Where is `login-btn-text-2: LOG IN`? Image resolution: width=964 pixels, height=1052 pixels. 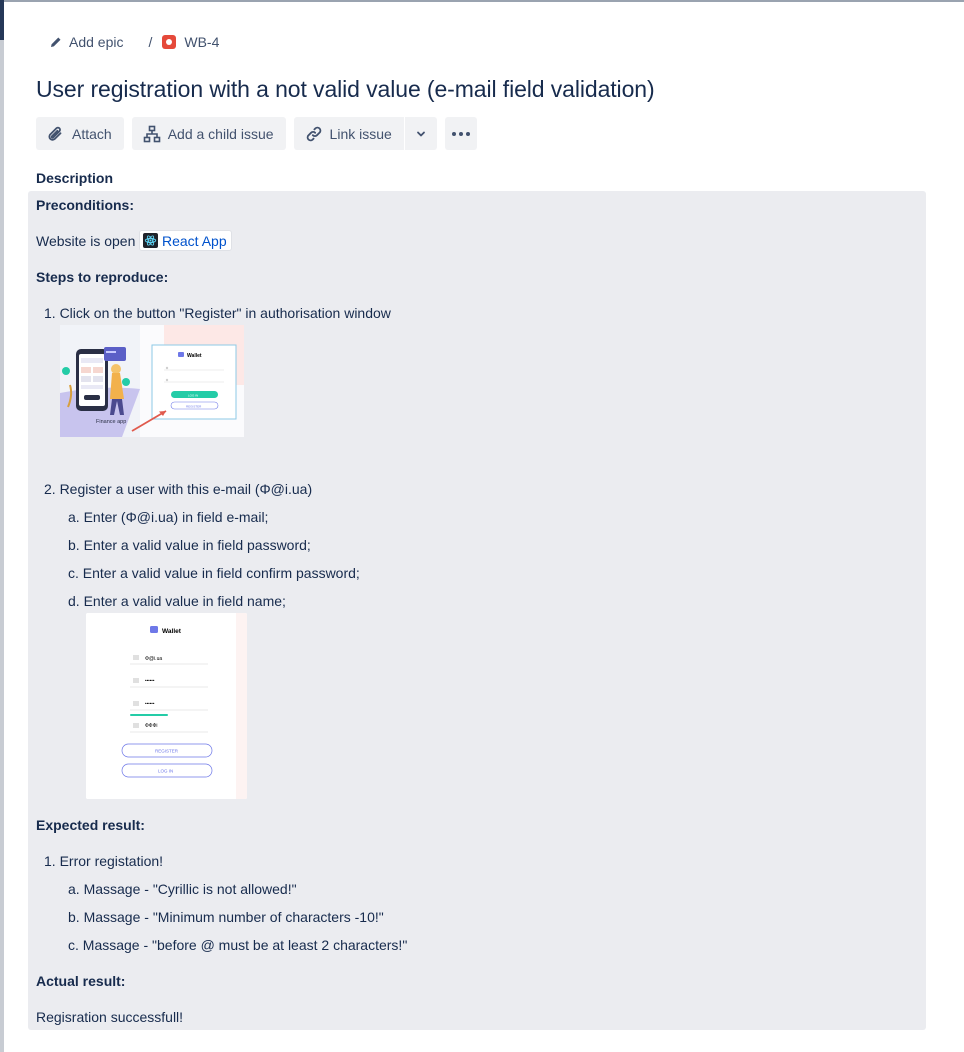
login-btn-text-2: LOG IN is located at coordinates (165, 771).